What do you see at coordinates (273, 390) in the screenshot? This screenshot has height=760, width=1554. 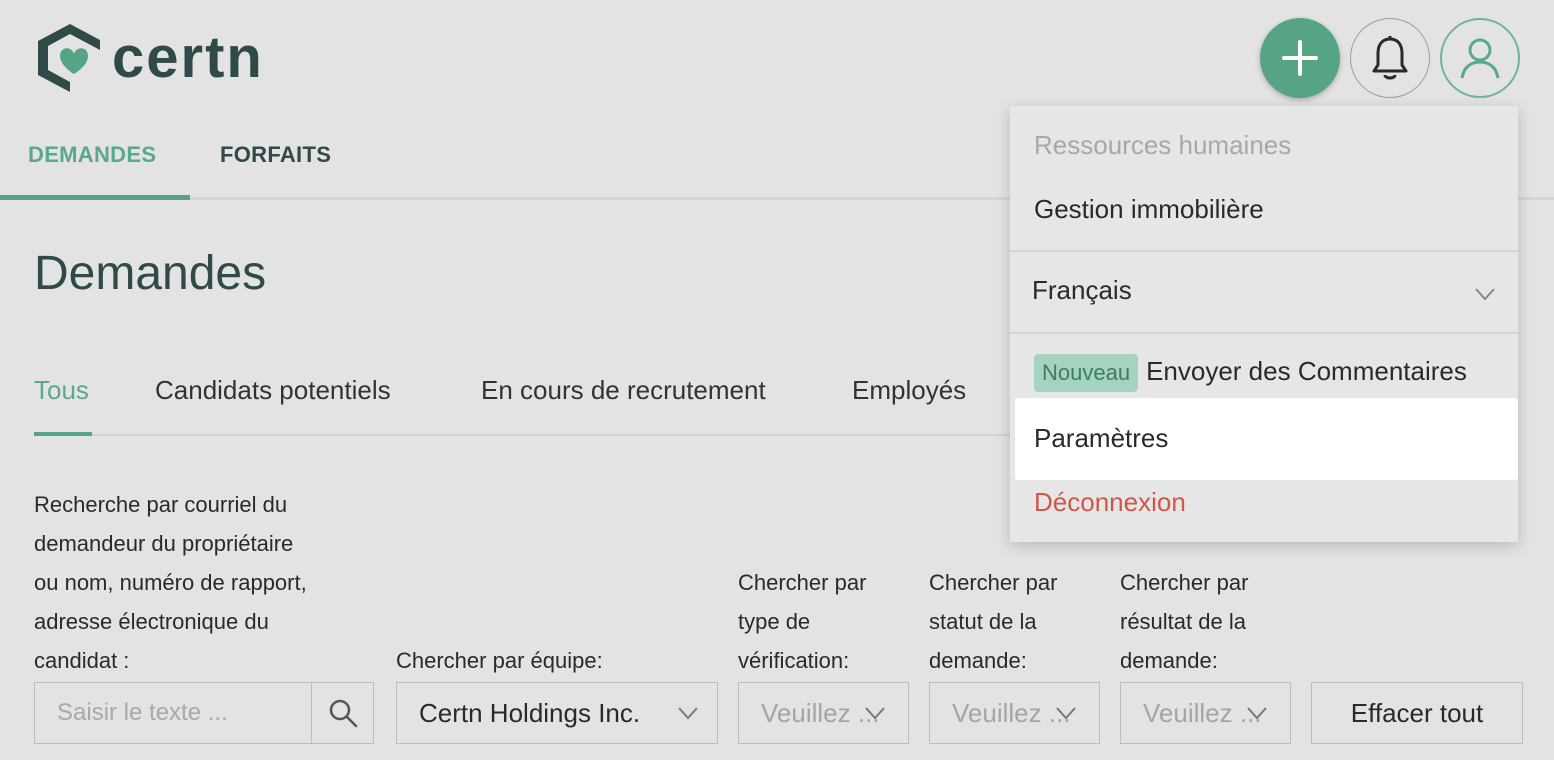 I see `subtab-candidats-potentiels: Candidats potentiels` at bounding box center [273, 390].